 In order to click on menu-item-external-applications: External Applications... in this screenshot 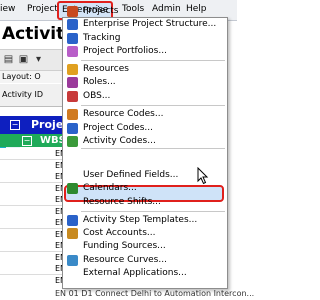, I will do `click(145, 273)`.